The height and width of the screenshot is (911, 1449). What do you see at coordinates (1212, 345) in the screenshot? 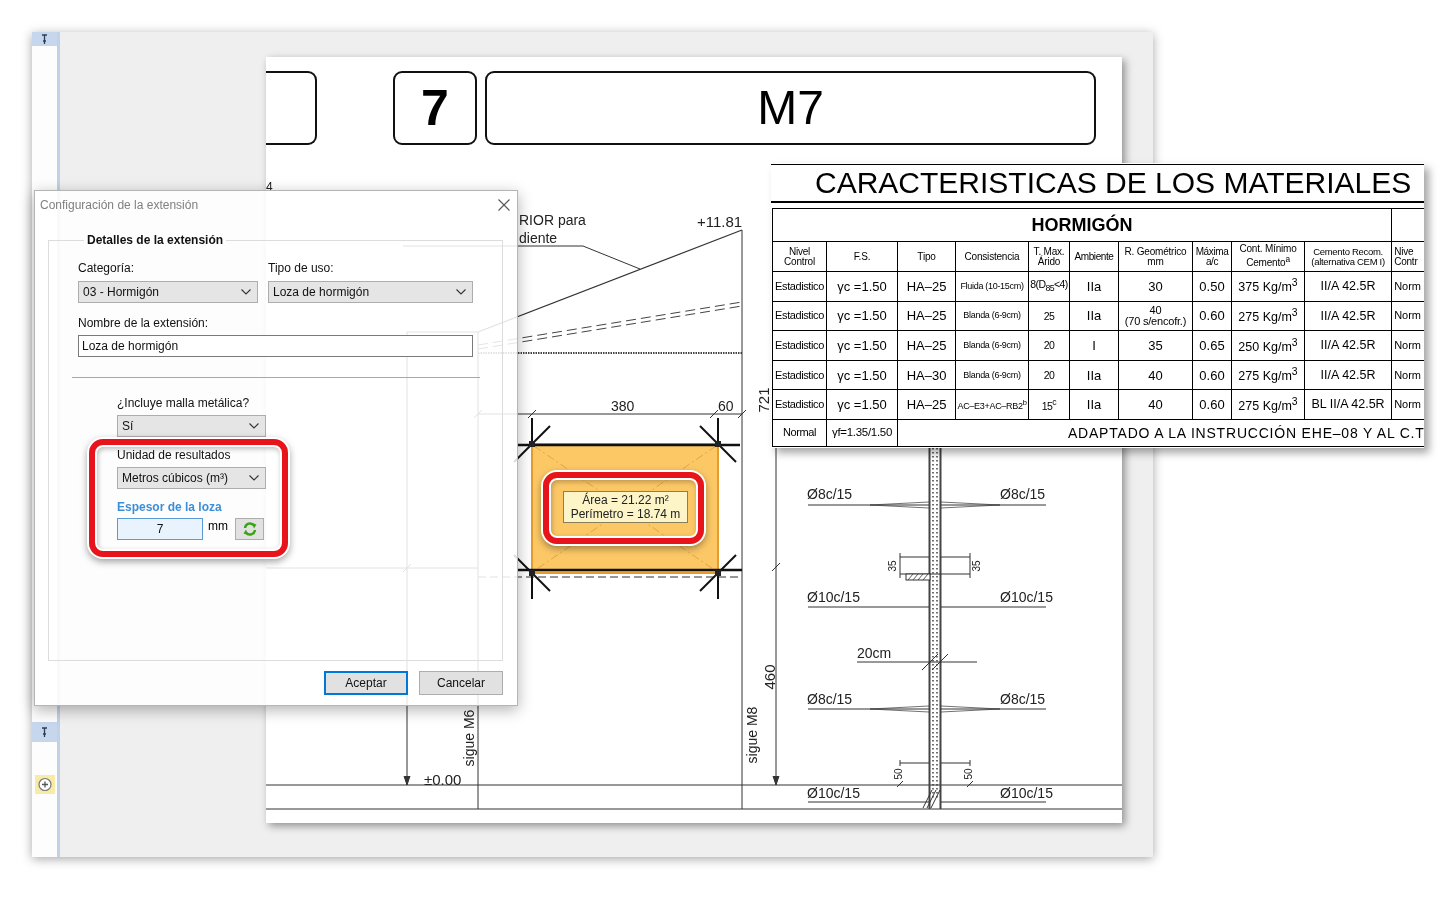
I see `table-cell: 0.65` at bounding box center [1212, 345].